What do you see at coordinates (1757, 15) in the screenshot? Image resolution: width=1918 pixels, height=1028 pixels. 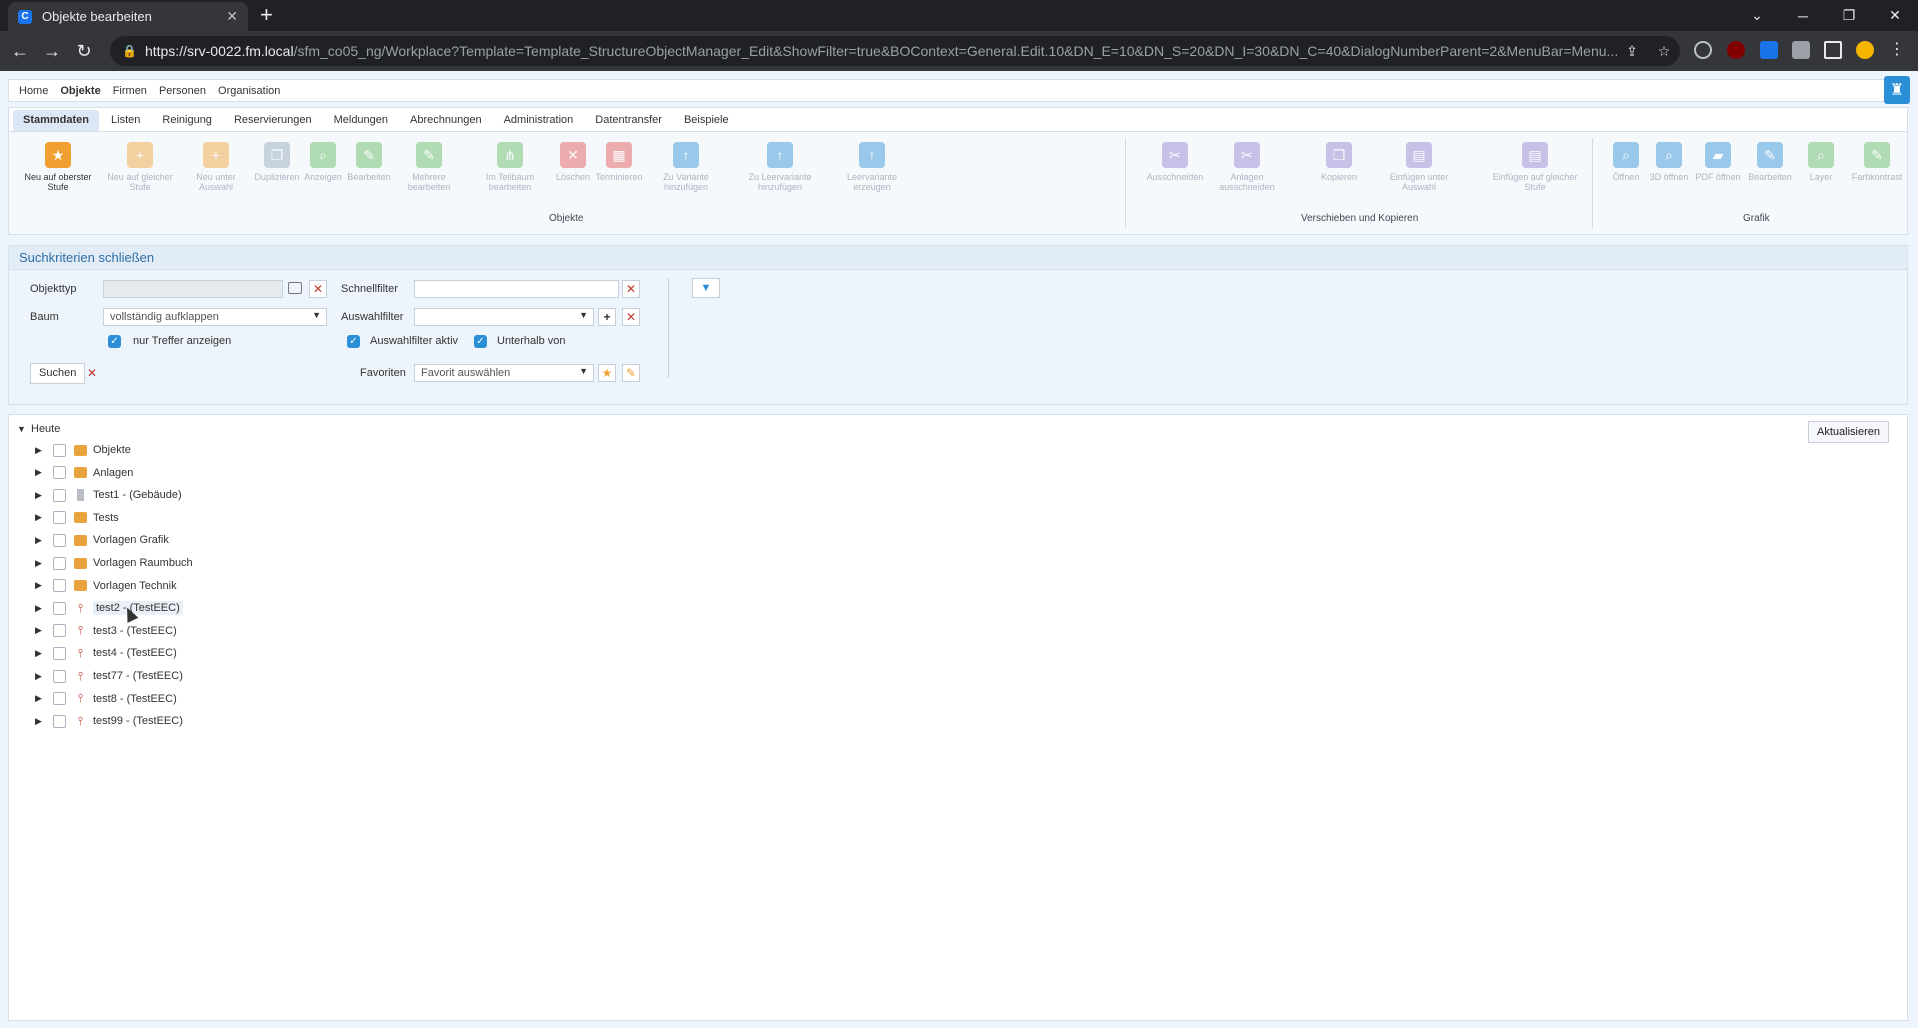 I see `chevron-down-icon: ⌄` at bounding box center [1757, 15].